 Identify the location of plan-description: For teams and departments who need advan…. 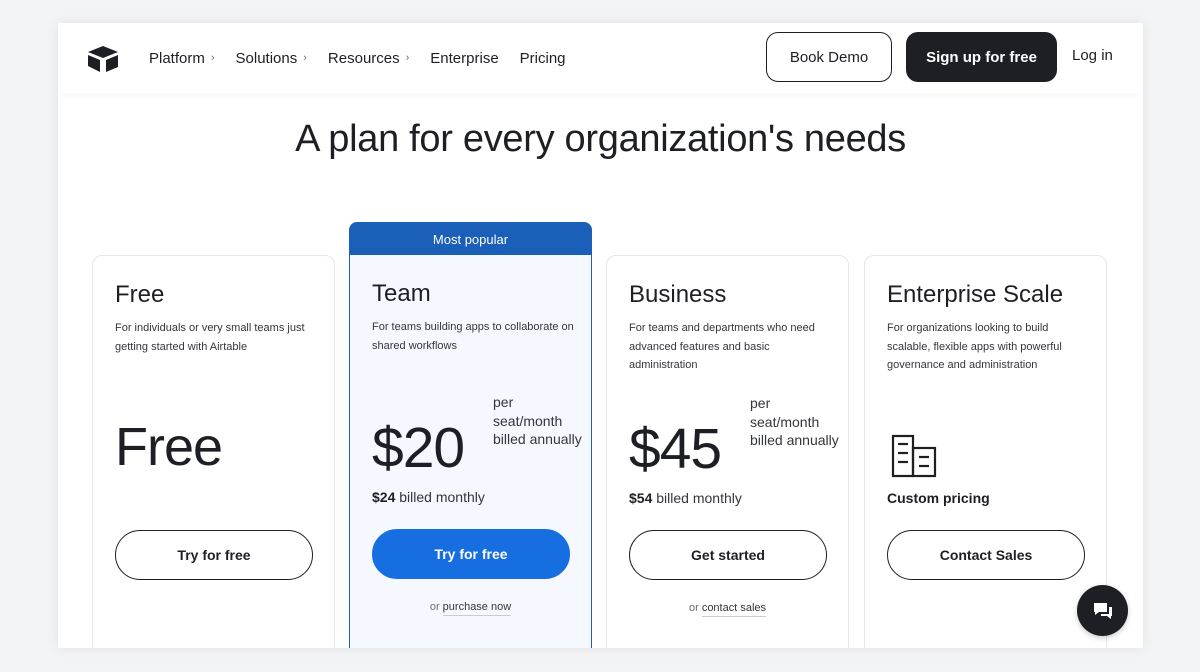
(722, 346).